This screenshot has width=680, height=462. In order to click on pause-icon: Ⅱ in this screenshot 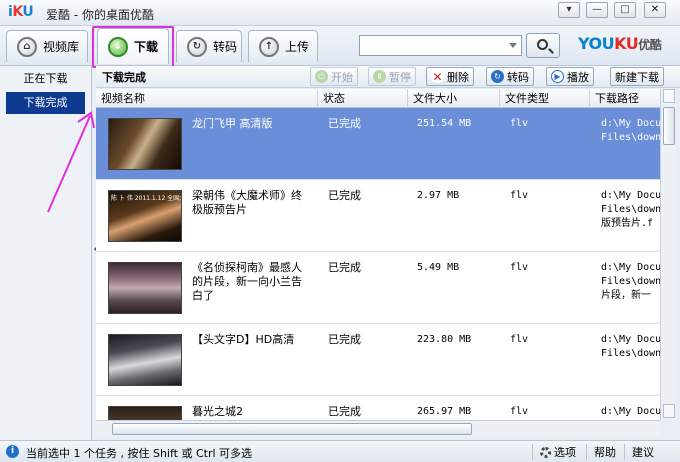, I will do `click(379, 76)`.